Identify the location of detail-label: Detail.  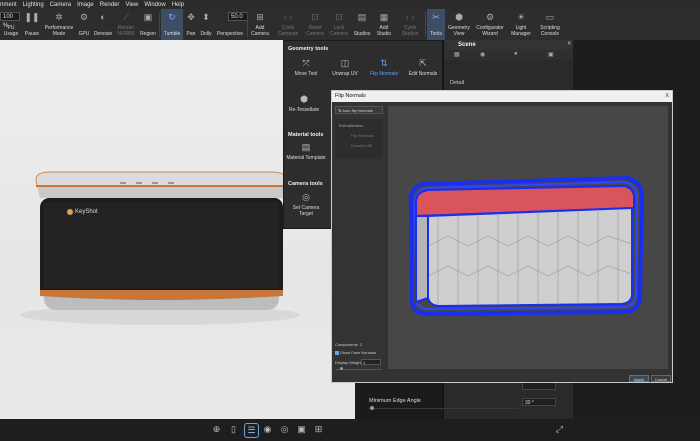
(457, 83).